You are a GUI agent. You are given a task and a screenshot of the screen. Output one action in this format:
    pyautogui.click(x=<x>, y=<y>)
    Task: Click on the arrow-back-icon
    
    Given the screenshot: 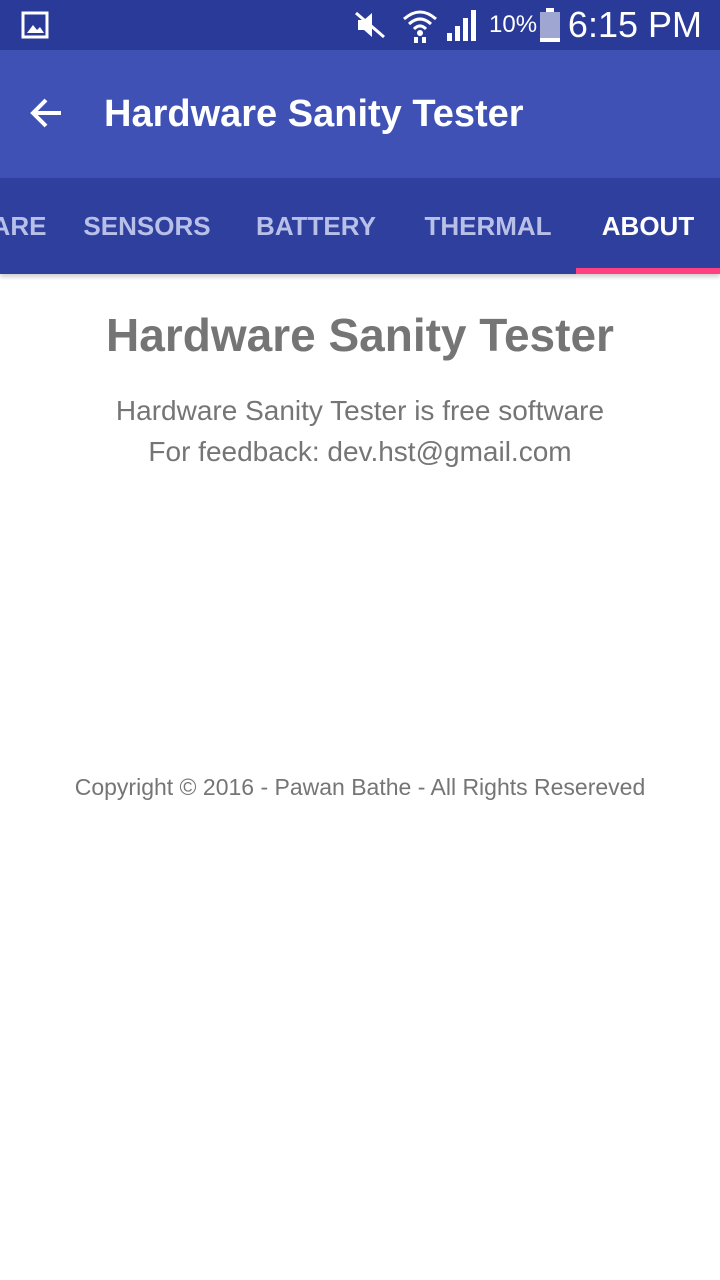 What is the action you would take?
    pyautogui.click(x=47, y=115)
    